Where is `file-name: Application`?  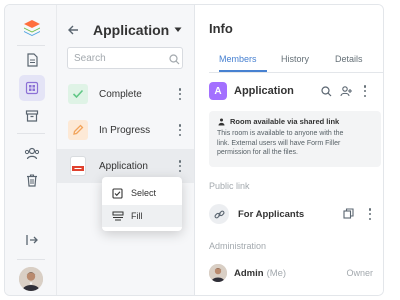
file-name: Application is located at coordinates (123, 166).